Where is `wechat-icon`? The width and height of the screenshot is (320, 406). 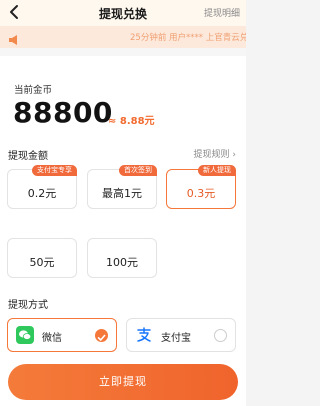
wechat-icon is located at coordinates (25, 335).